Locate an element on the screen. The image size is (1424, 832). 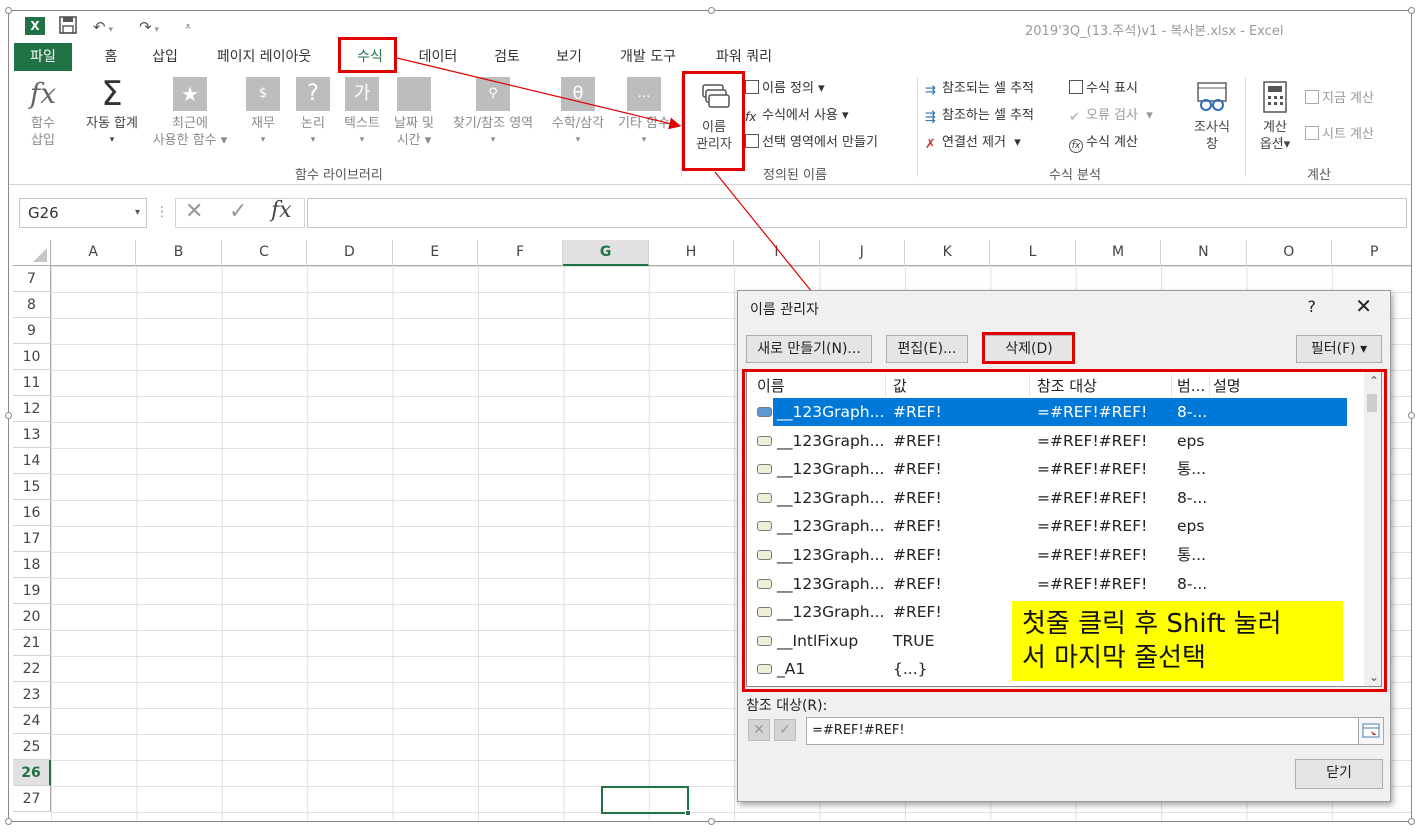
row-header: 12 is located at coordinates (32, 409).